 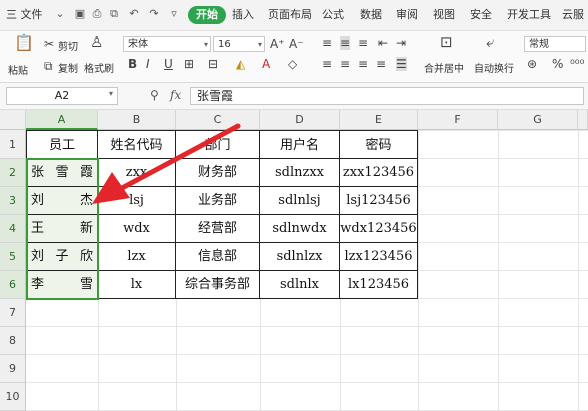 I want to click on tab-developer: 开发工具, so click(x=529, y=15).